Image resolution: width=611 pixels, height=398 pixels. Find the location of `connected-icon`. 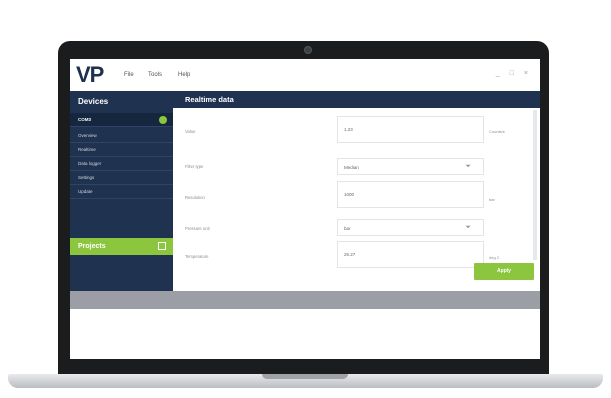

connected-icon is located at coordinates (163, 120).